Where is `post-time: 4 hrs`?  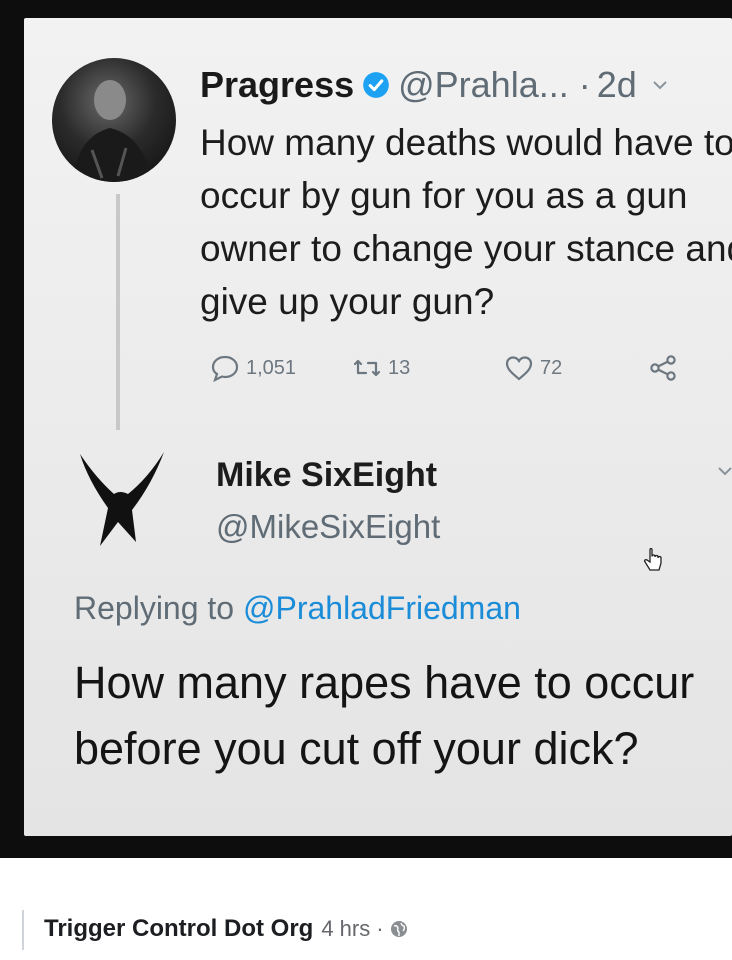
post-time: 4 hrs is located at coordinates (345, 929).